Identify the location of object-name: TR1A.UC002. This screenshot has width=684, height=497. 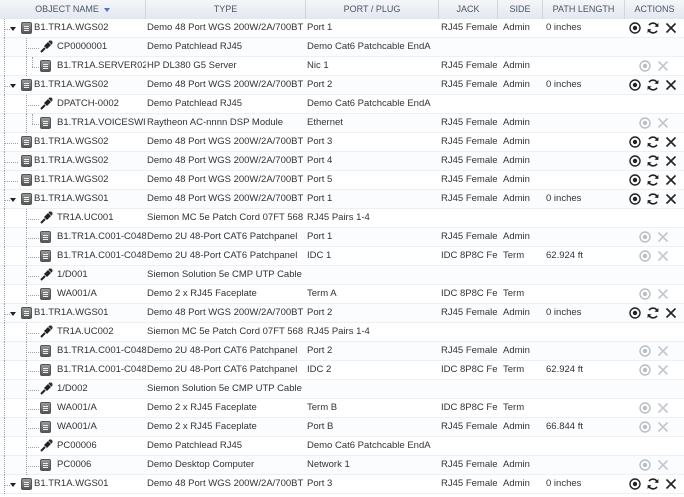
(101, 332).